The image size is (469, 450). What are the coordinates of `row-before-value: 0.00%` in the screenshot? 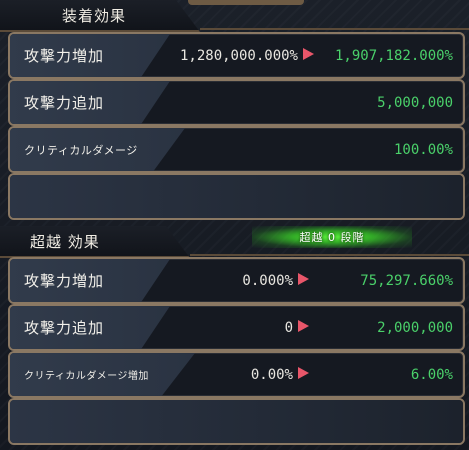 It's located at (271, 374).